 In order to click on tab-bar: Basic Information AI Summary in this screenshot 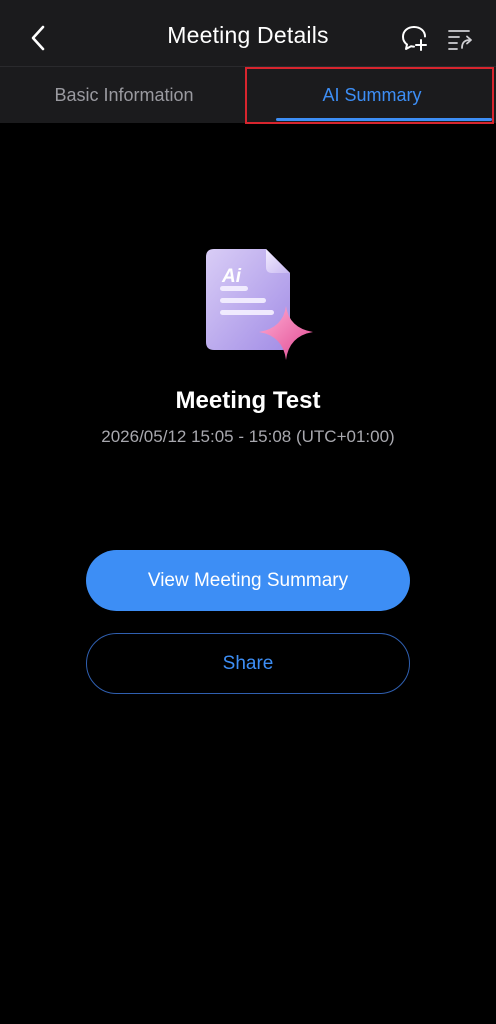, I will do `click(248, 94)`.